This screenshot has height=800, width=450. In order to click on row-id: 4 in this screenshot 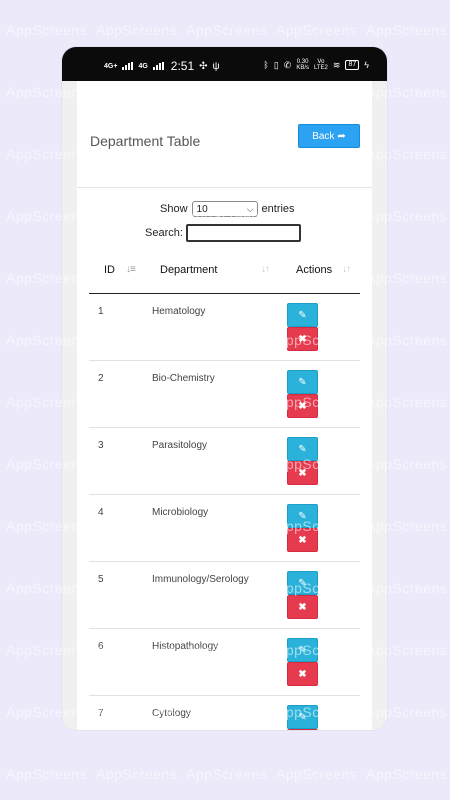, I will do `click(101, 512)`.